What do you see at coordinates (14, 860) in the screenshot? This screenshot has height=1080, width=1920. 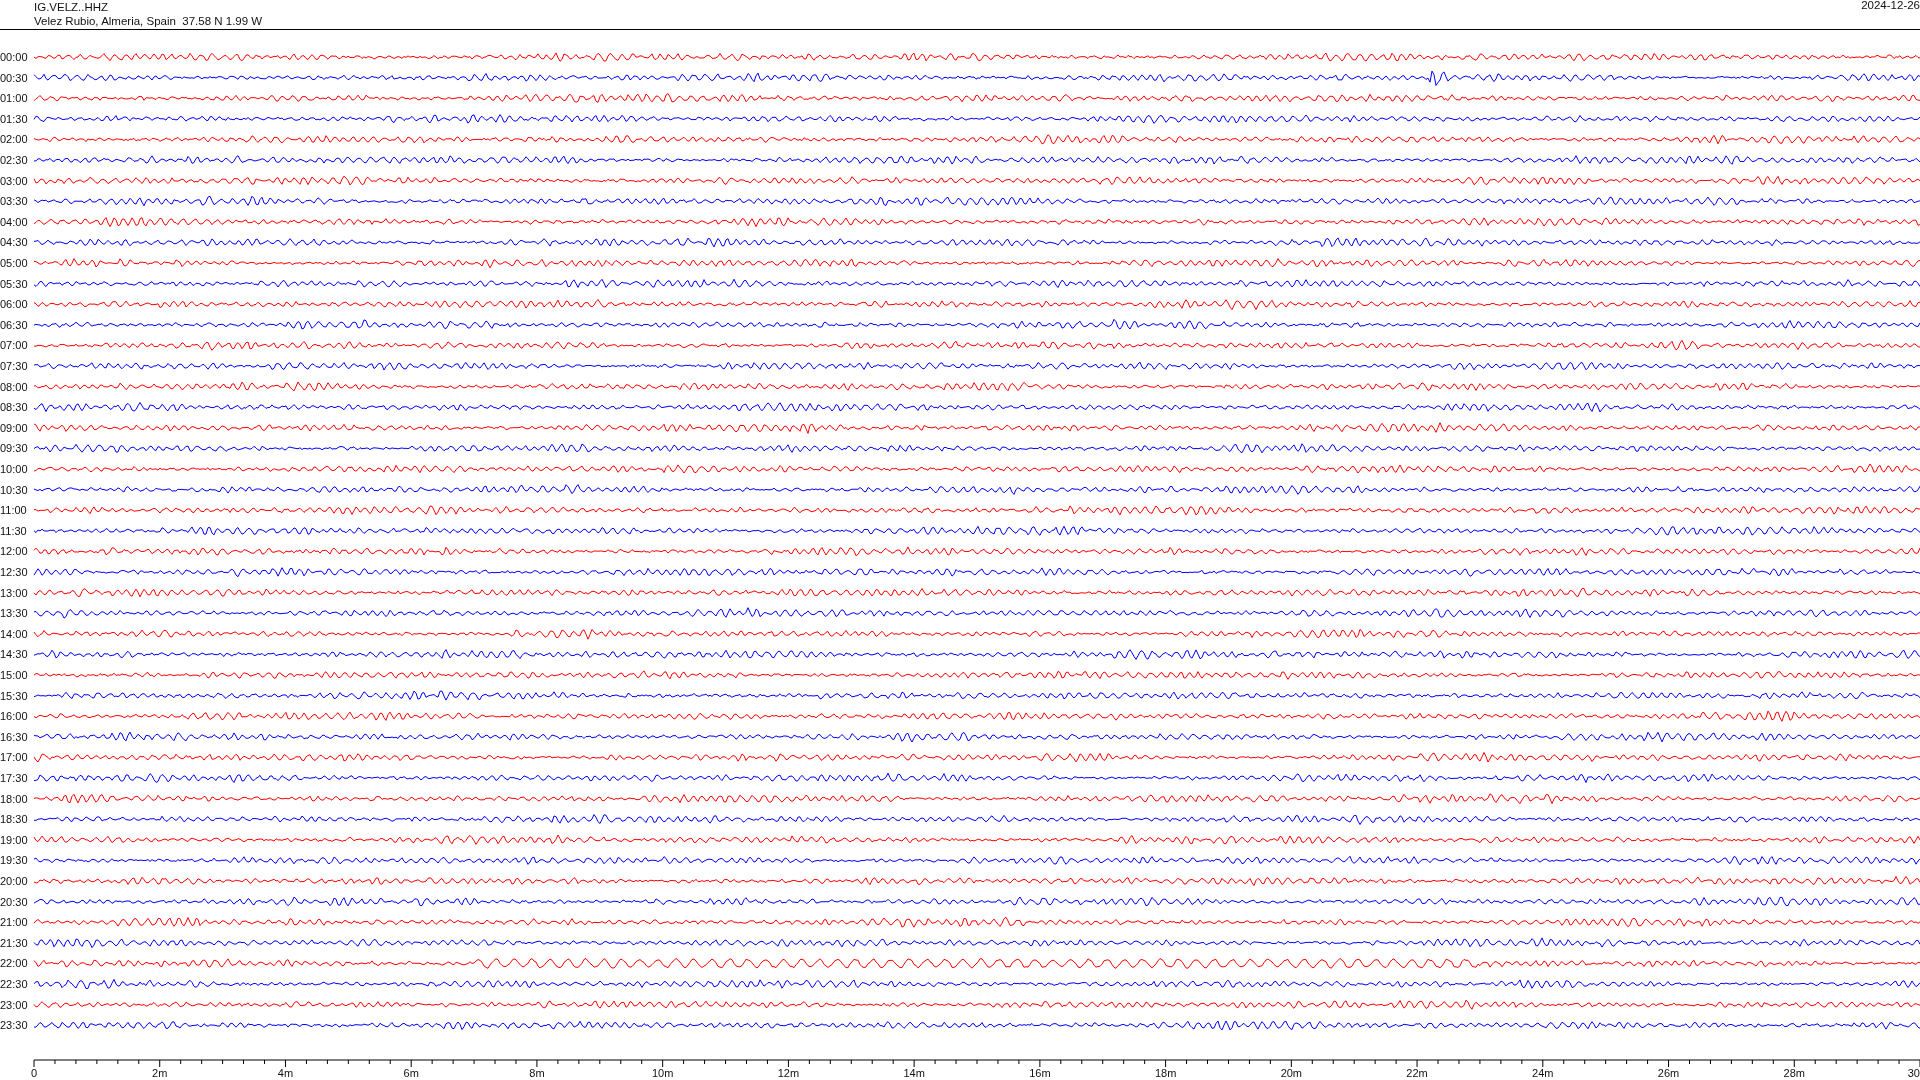 I see `time-label: 19:30` at bounding box center [14, 860].